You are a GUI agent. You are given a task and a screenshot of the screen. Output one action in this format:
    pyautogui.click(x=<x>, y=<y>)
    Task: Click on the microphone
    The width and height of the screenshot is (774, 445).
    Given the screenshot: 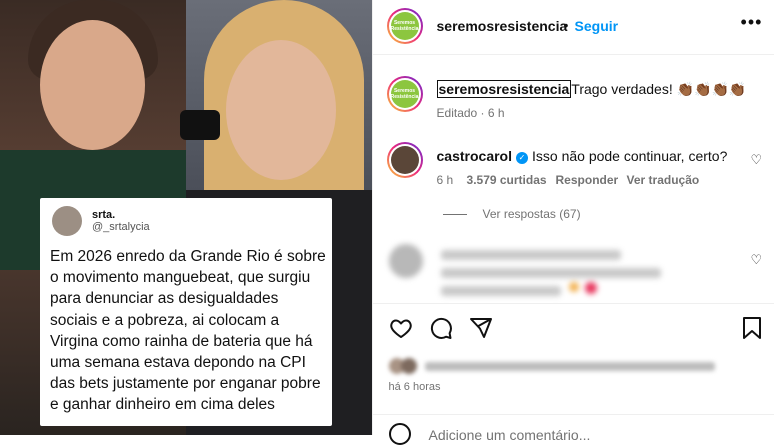 What is the action you would take?
    pyautogui.click(x=200, y=125)
    